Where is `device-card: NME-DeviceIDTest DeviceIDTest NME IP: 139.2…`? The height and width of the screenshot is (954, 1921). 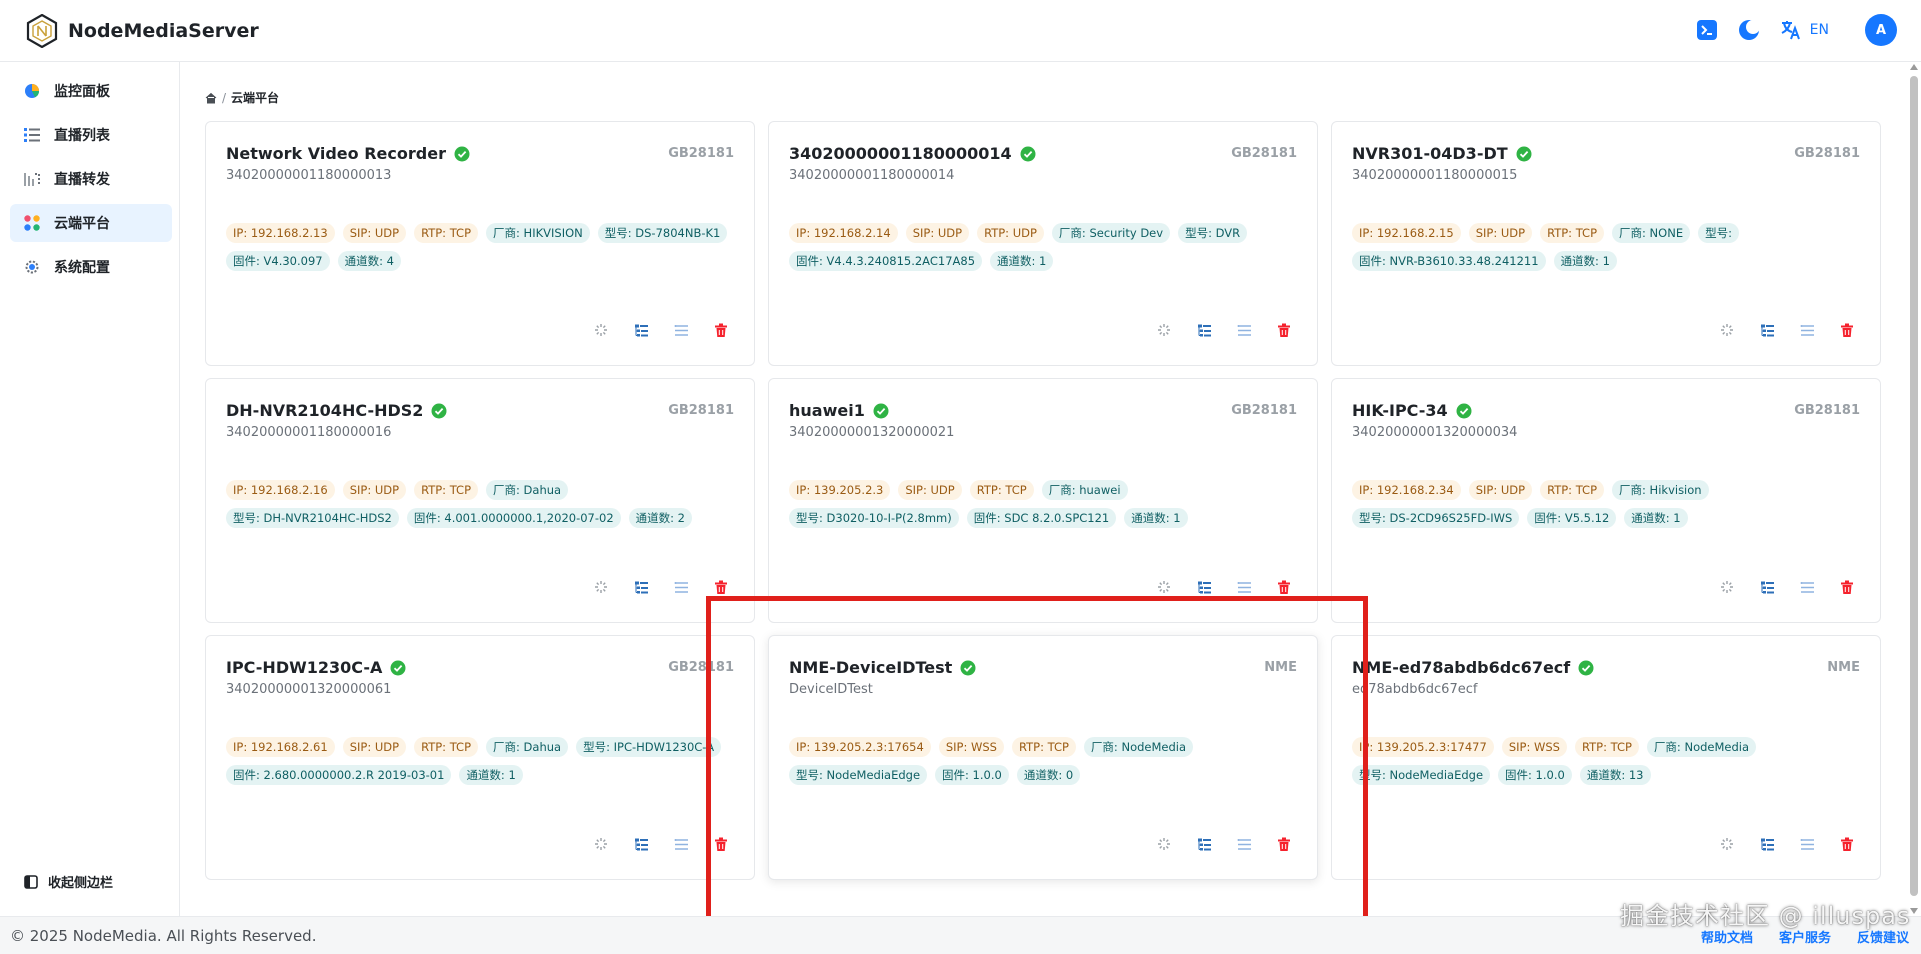 device-card: NME-DeviceIDTest DeviceIDTest NME IP: 139.2… is located at coordinates (1043, 757).